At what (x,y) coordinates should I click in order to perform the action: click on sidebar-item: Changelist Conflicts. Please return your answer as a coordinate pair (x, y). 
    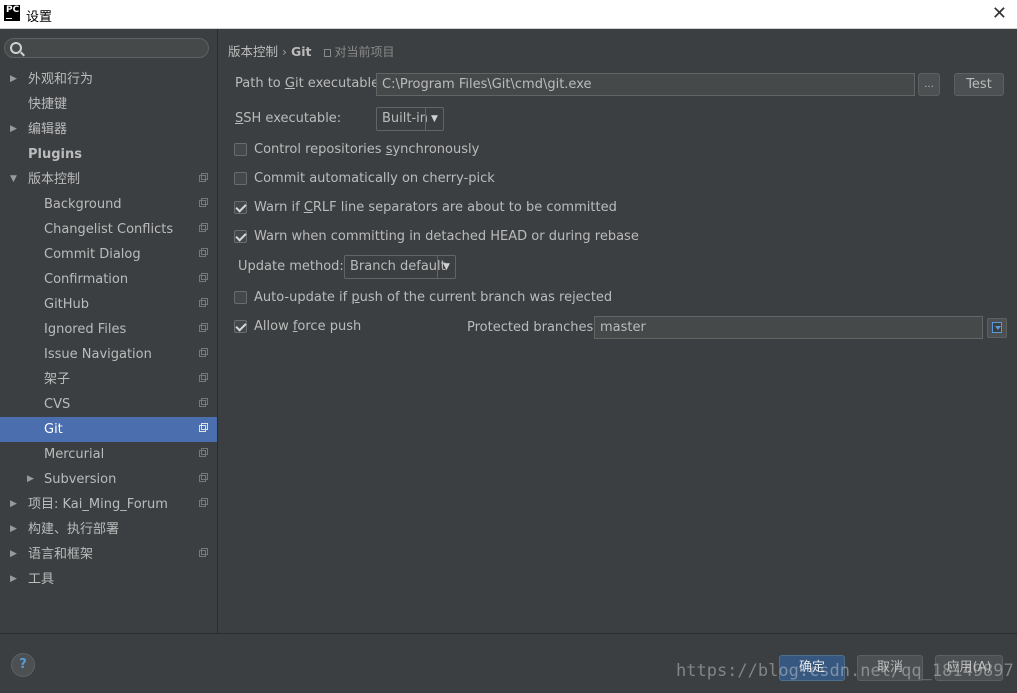
    Looking at the image, I should click on (108, 229).